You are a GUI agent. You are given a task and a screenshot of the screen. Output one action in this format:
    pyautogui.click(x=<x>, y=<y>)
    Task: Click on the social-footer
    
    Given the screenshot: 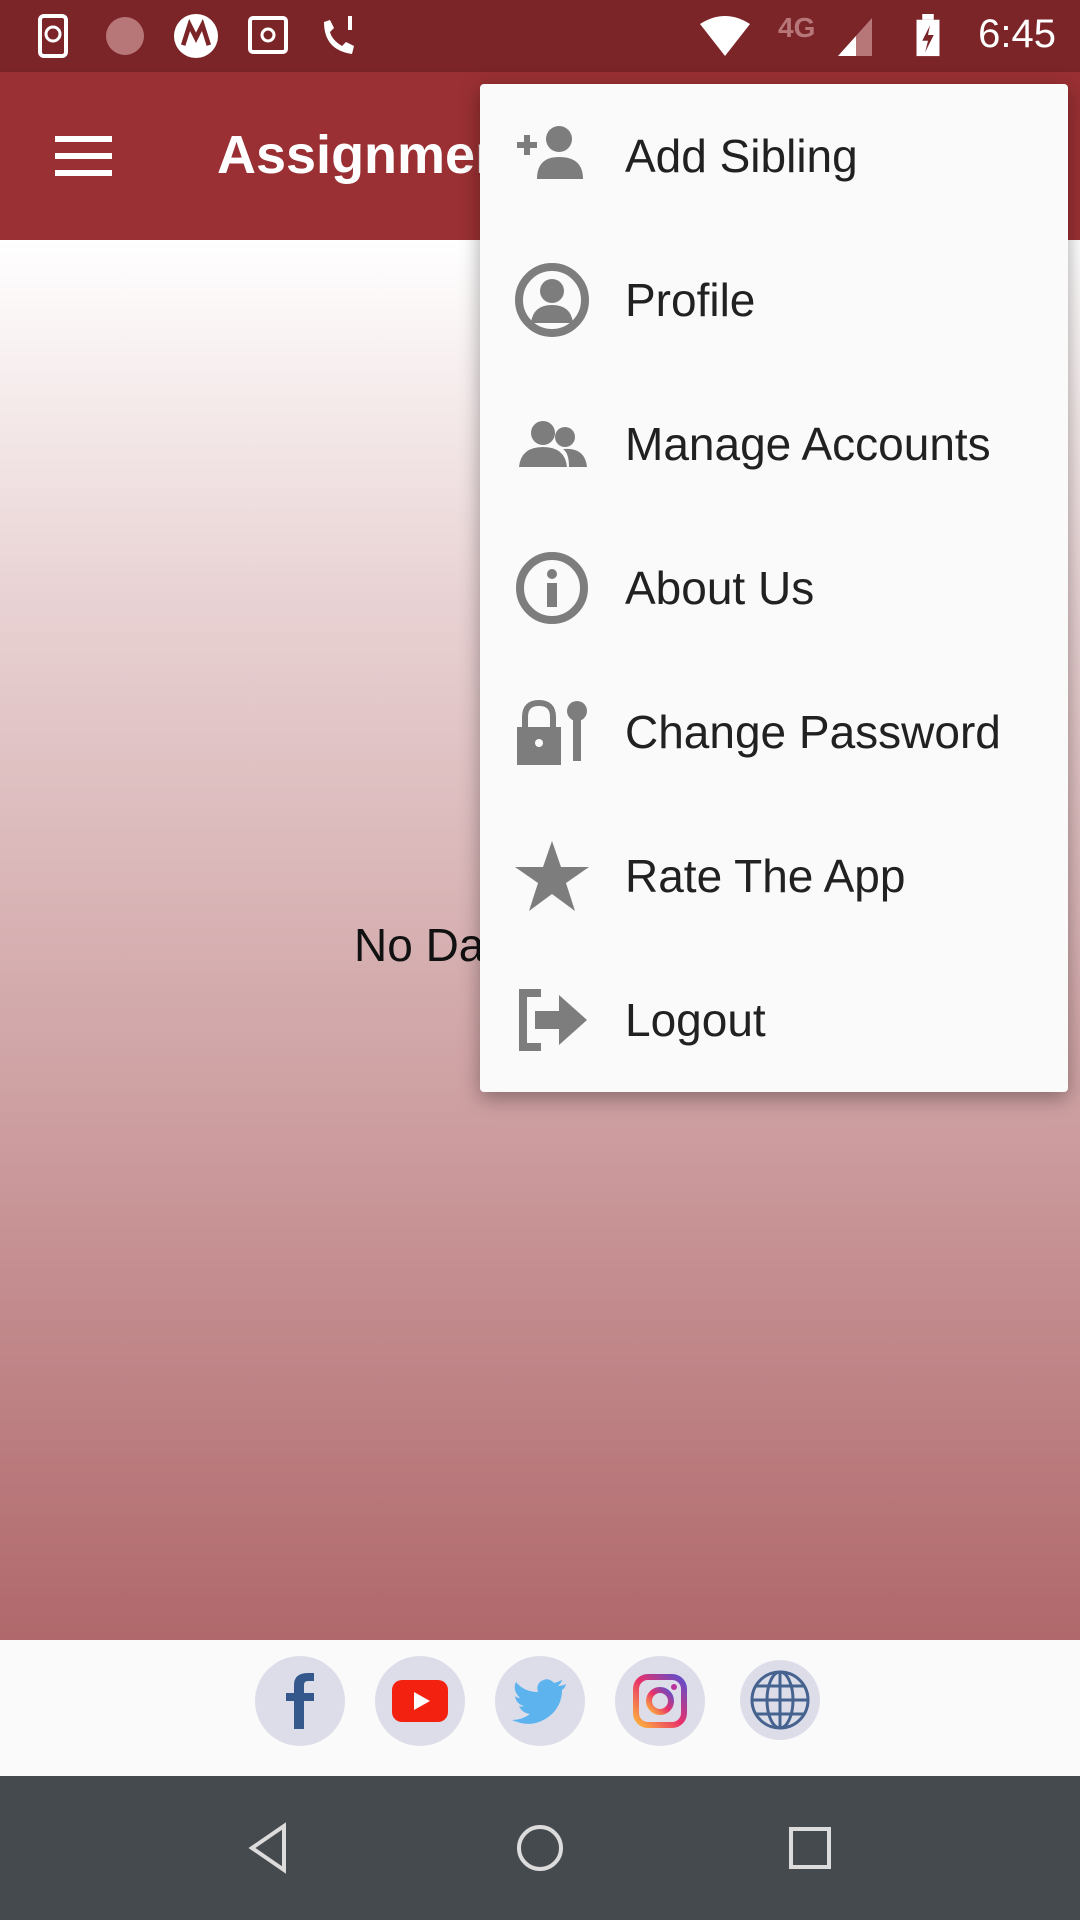 What is the action you would take?
    pyautogui.click(x=540, y=1708)
    